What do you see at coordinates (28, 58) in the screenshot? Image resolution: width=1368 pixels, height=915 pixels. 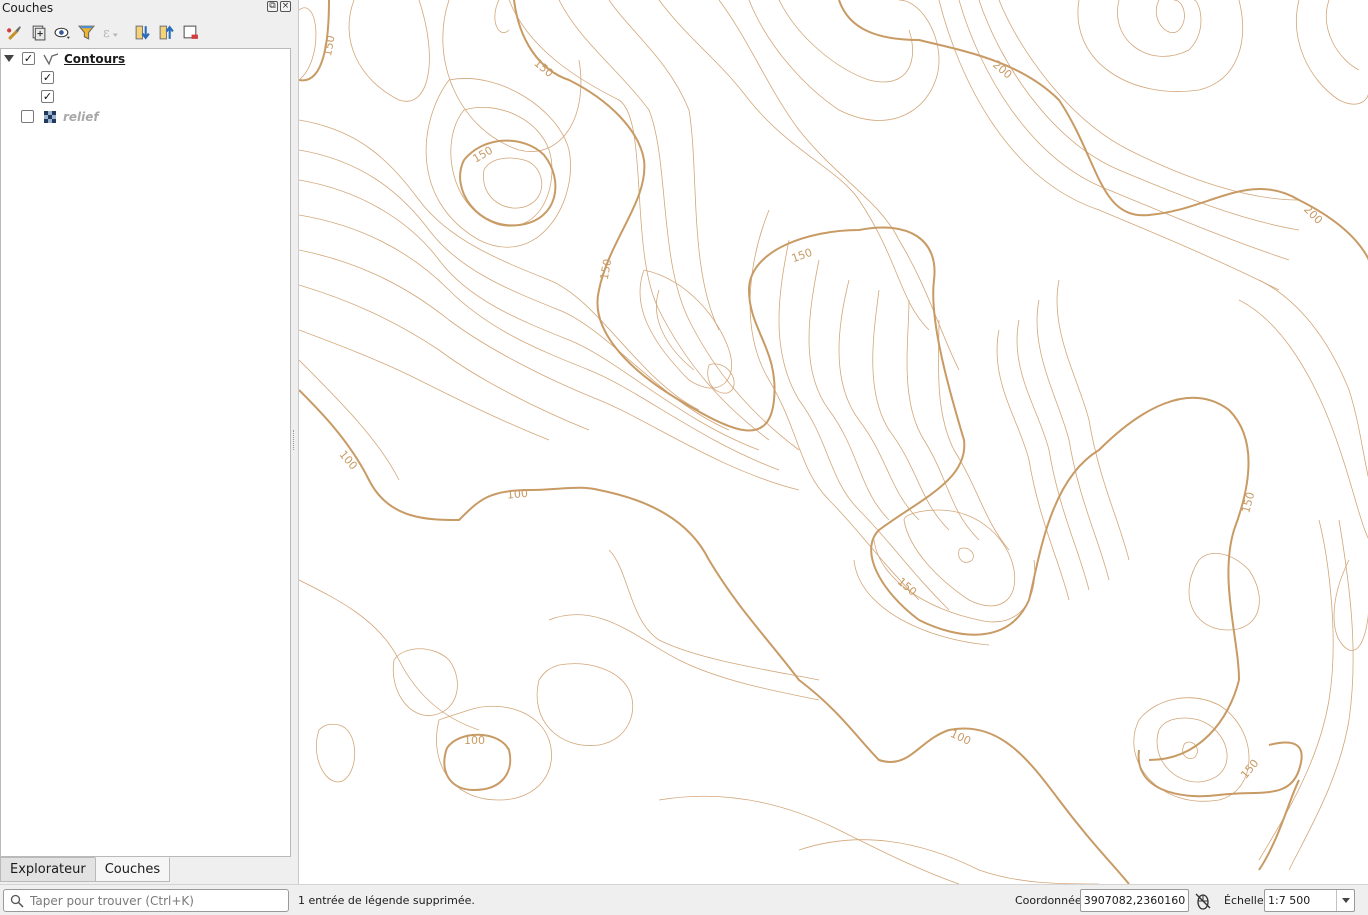 I see `layer-visibility-checkbox: ✓` at bounding box center [28, 58].